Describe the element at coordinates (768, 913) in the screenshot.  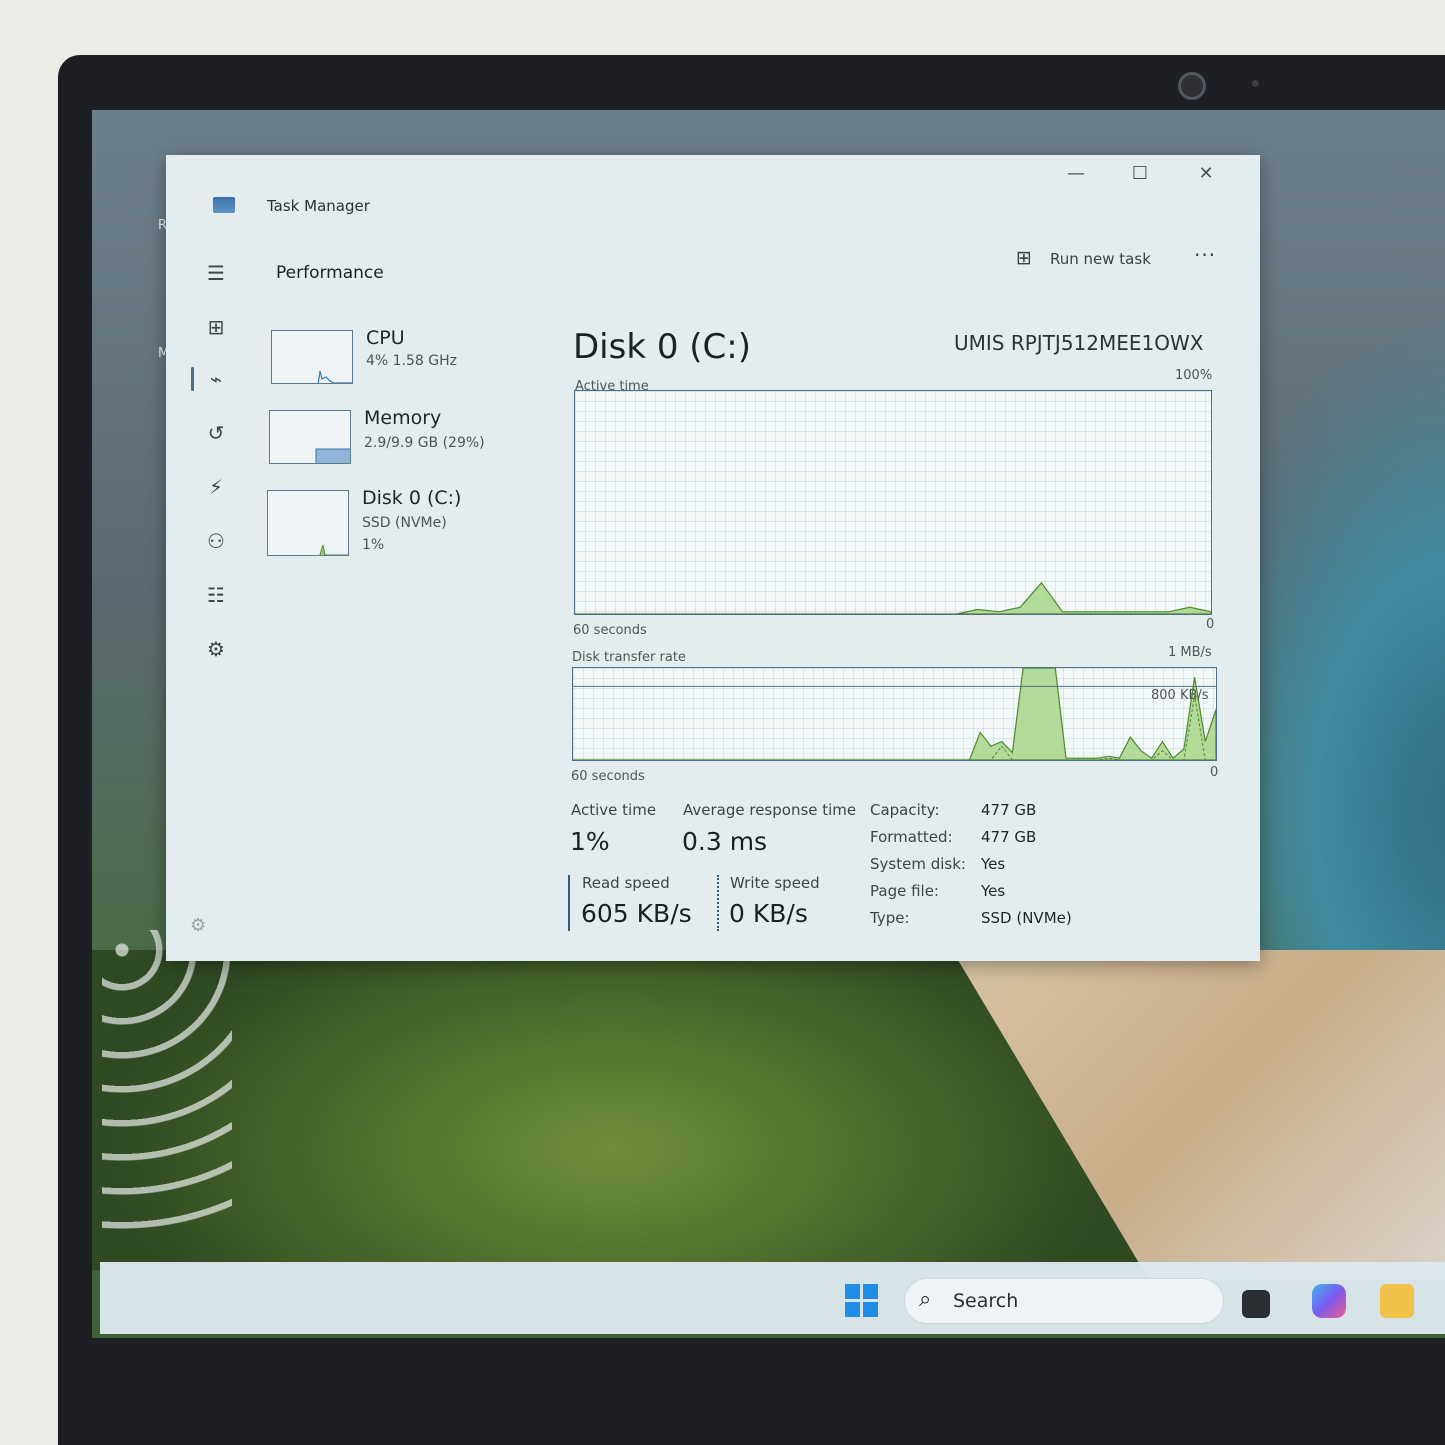
I see `write-speed-value: 0 KB/s` at that location.